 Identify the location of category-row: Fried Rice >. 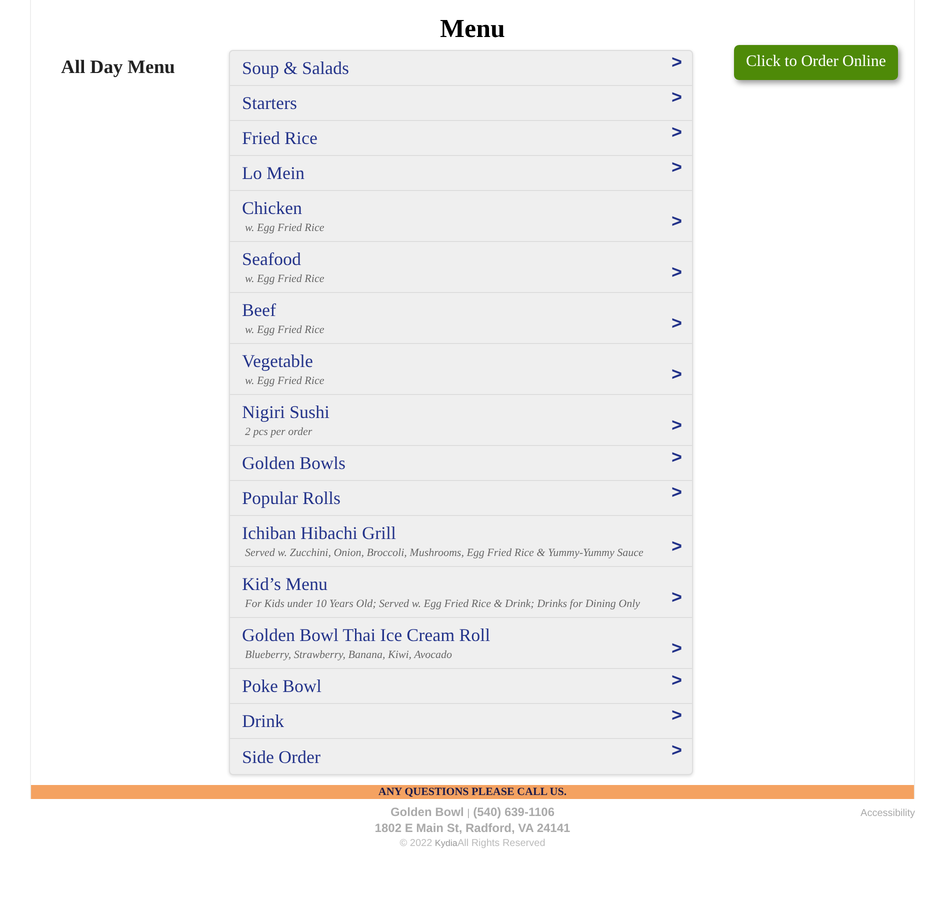
(461, 138).